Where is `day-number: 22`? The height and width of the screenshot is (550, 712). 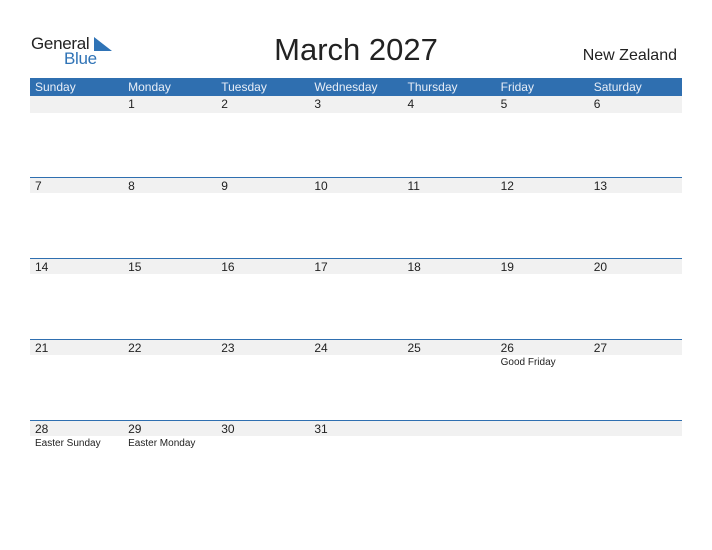 day-number: 22 is located at coordinates (135, 348).